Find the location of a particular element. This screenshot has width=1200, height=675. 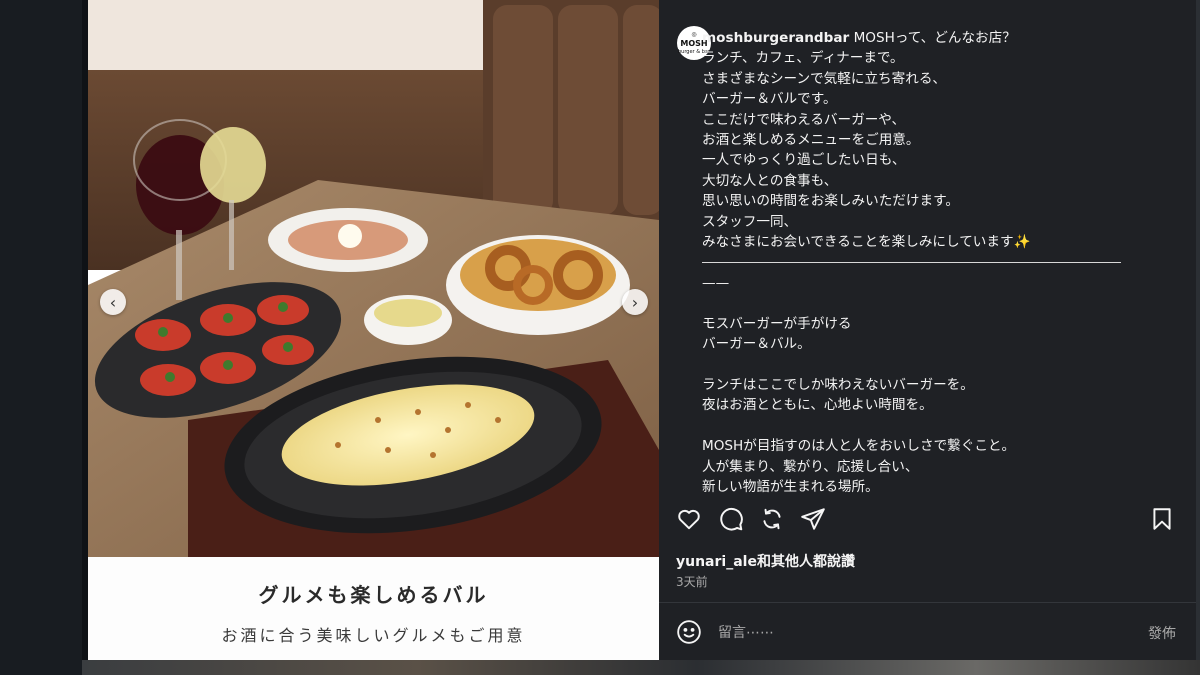

caption-line: 一人でゆっくり過ごしたい日も、 is located at coordinates (804, 160).